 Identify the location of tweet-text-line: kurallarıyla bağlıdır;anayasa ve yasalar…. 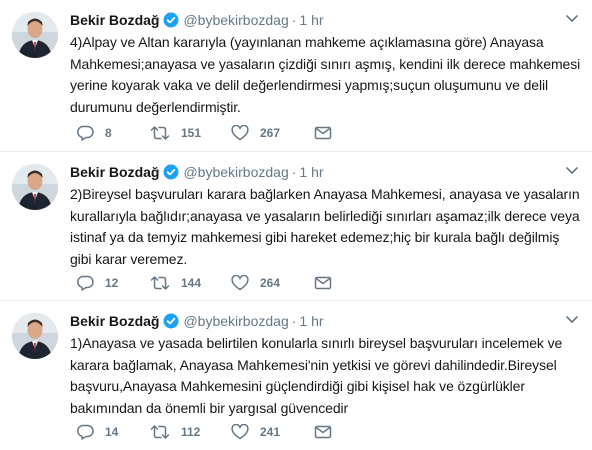
(325, 215).